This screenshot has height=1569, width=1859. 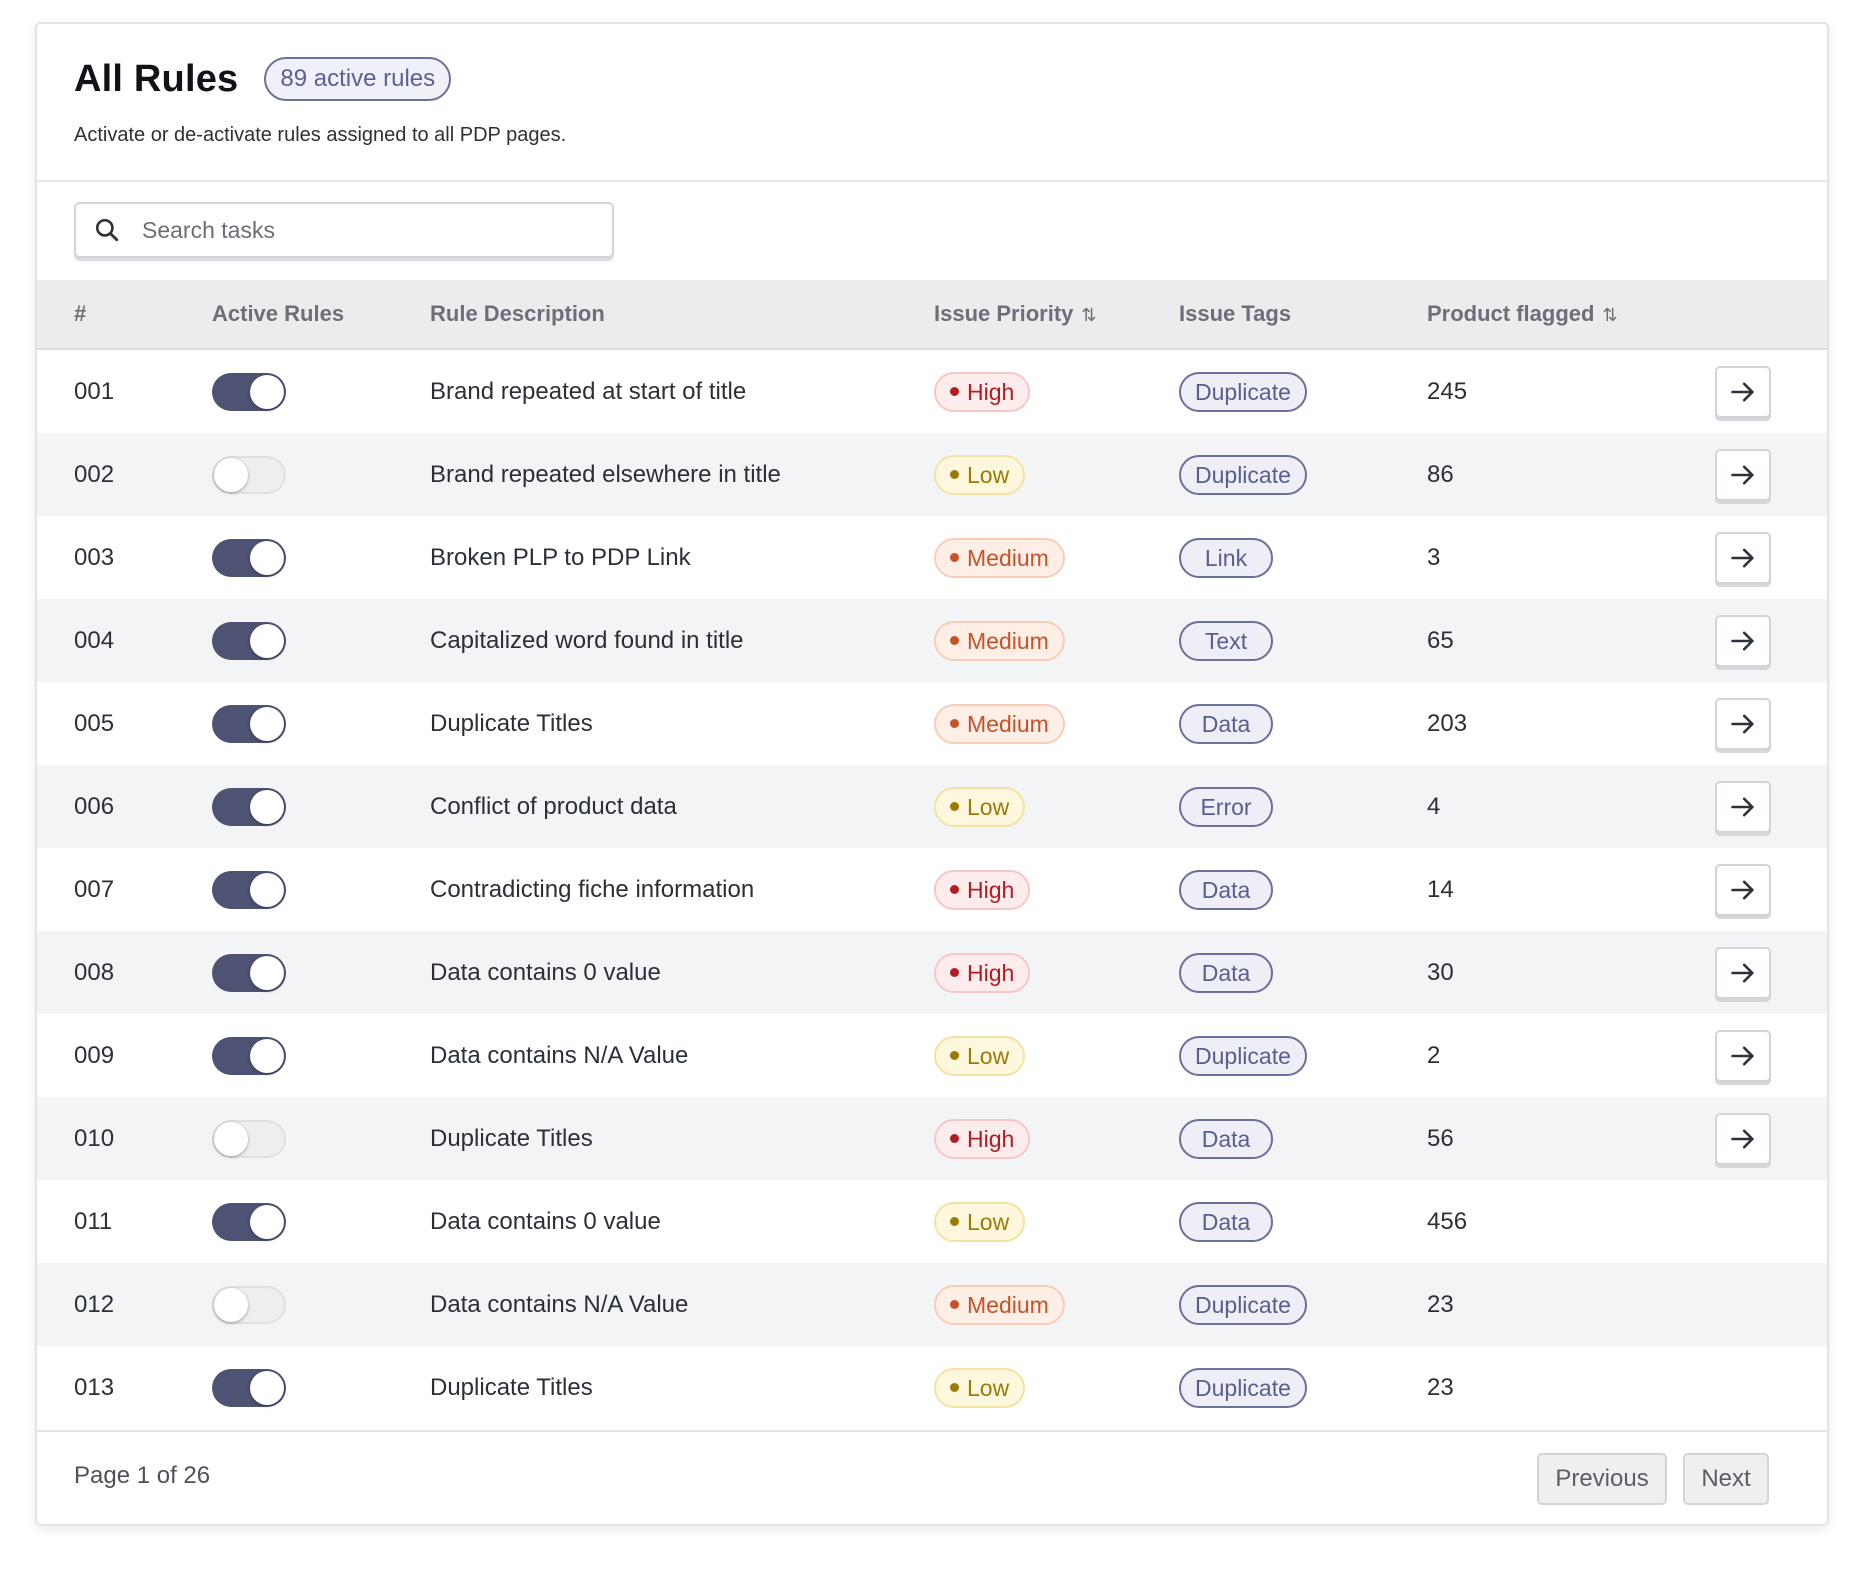 What do you see at coordinates (1440, 474) in the screenshot?
I see `product-flagged-count: 86` at bounding box center [1440, 474].